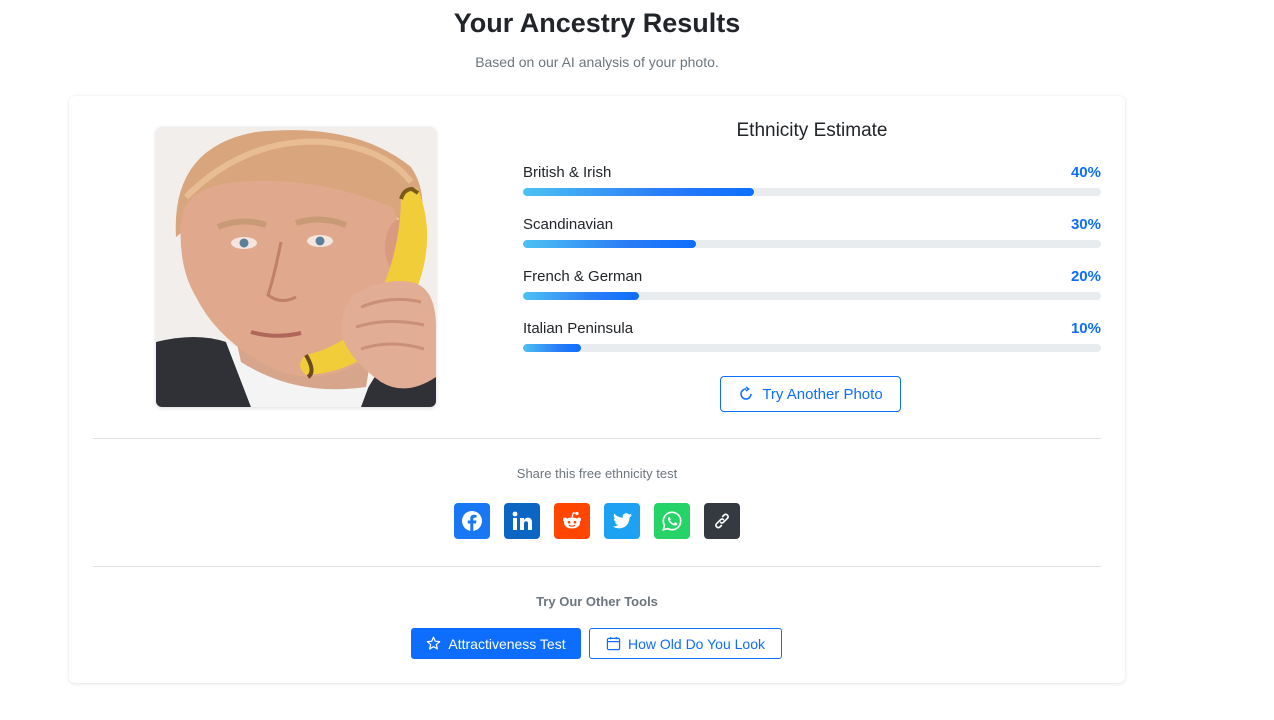 The image size is (1274, 720). I want to click on try-another-photo-label: Try Another Photo, so click(822, 394).